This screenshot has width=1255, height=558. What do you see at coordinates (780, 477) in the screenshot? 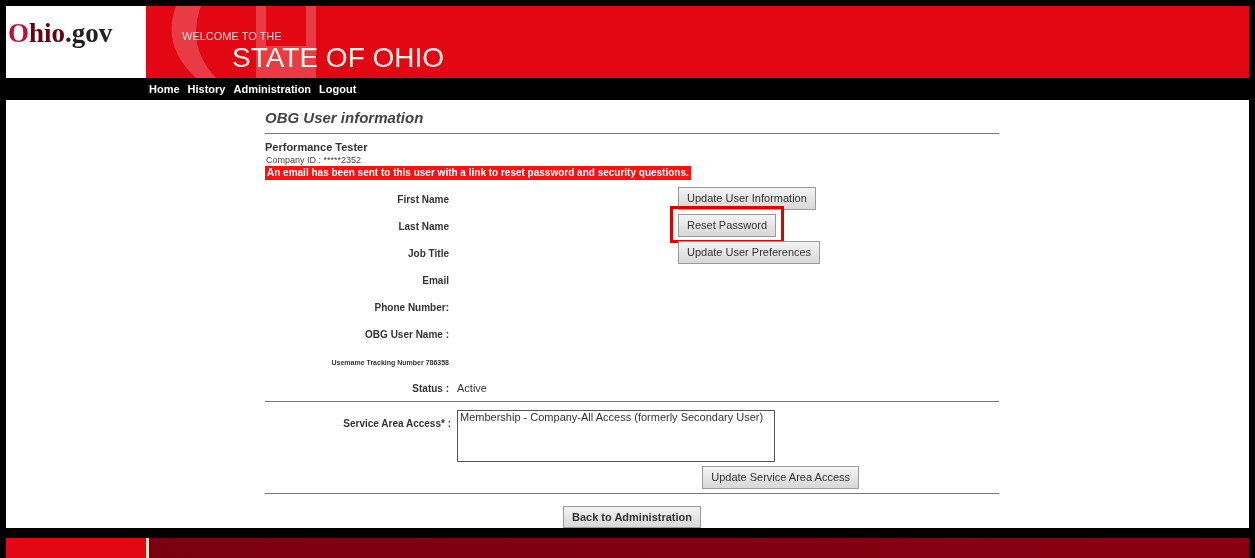
I see `update-service-area-button: Update Service Area Access` at bounding box center [780, 477].